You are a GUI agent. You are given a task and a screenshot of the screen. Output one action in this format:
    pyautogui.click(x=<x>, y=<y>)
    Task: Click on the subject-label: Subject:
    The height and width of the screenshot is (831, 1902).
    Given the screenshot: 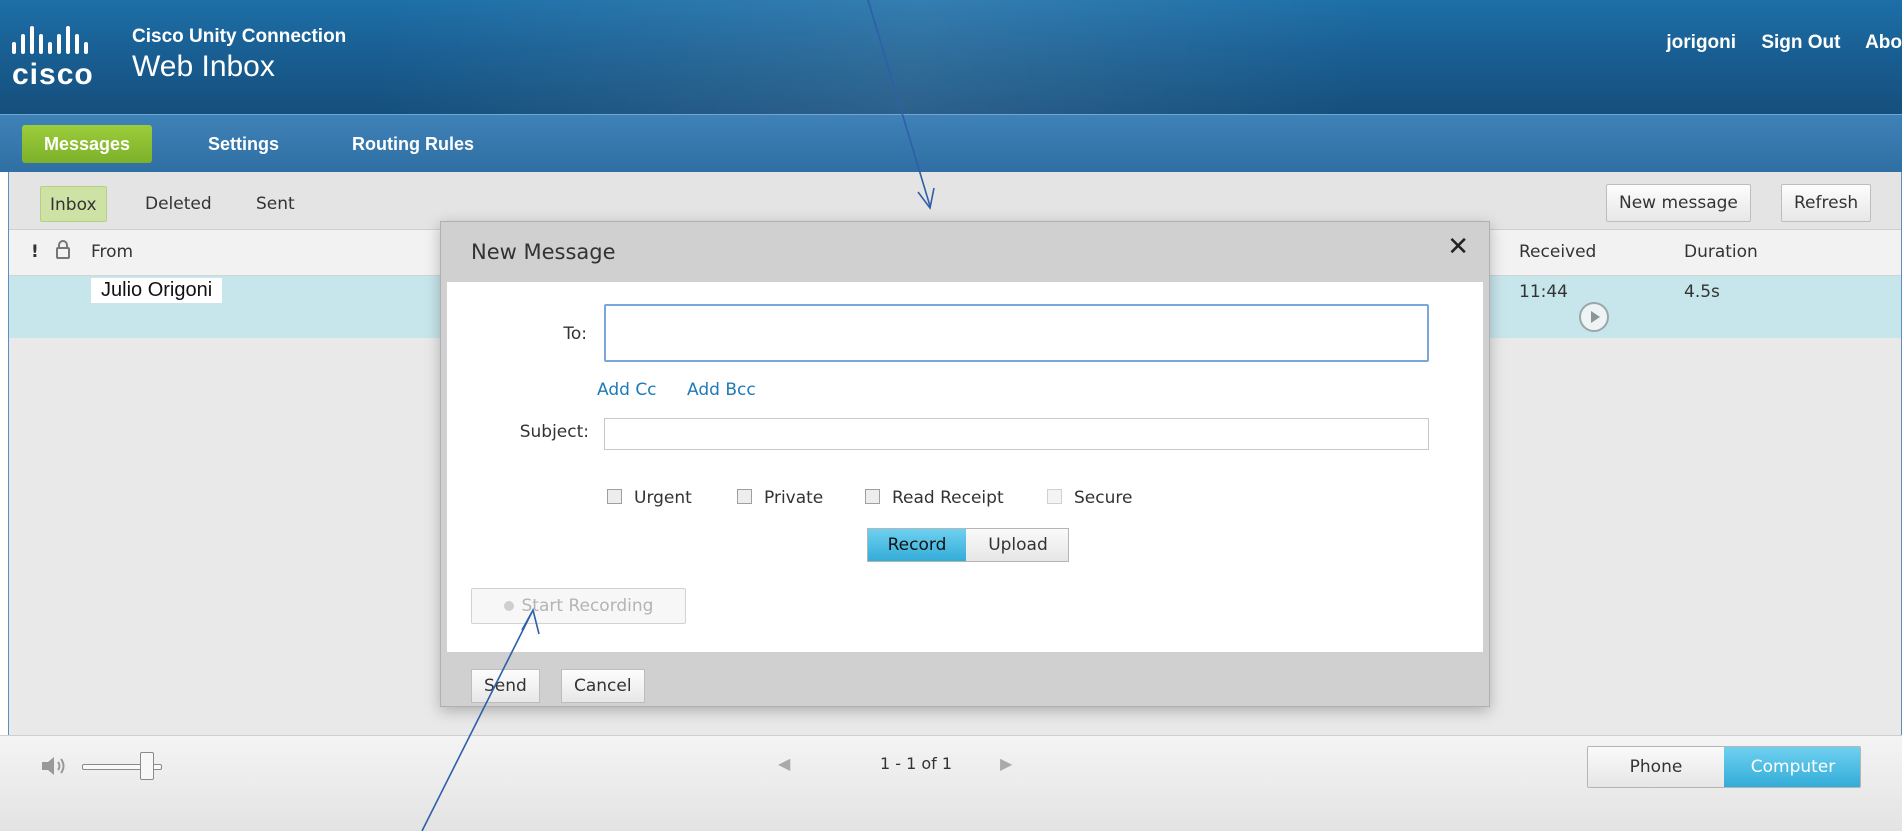 What is the action you would take?
    pyautogui.click(x=554, y=432)
    